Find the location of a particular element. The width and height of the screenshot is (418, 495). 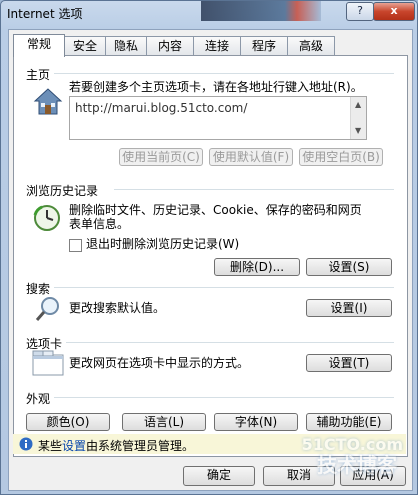

title-bar: Internet 选项 ? x is located at coordinates (209, 13).